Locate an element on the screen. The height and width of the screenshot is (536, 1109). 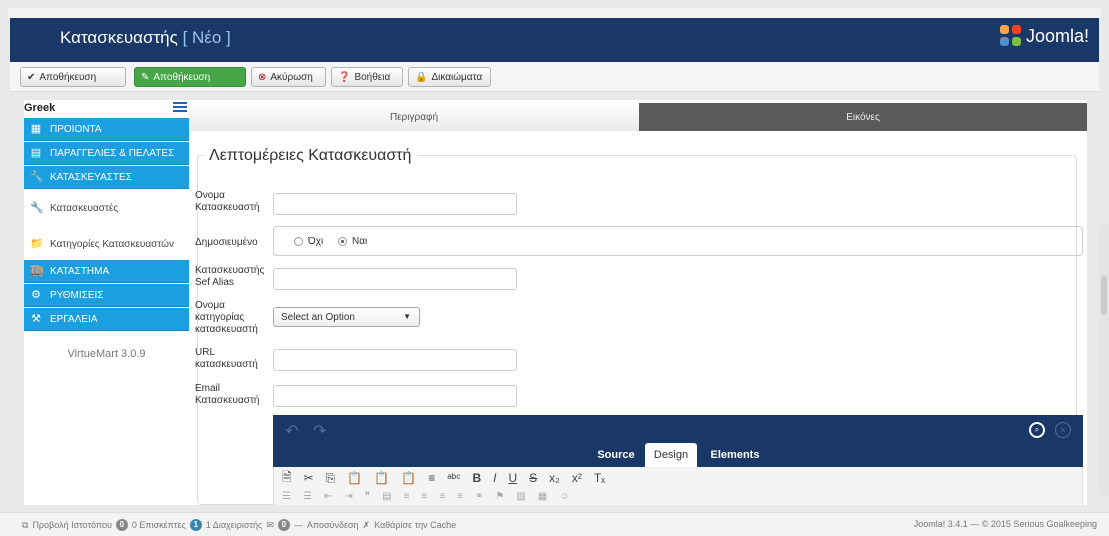
align-icon: ≡ is located at coordinates (431, 478).